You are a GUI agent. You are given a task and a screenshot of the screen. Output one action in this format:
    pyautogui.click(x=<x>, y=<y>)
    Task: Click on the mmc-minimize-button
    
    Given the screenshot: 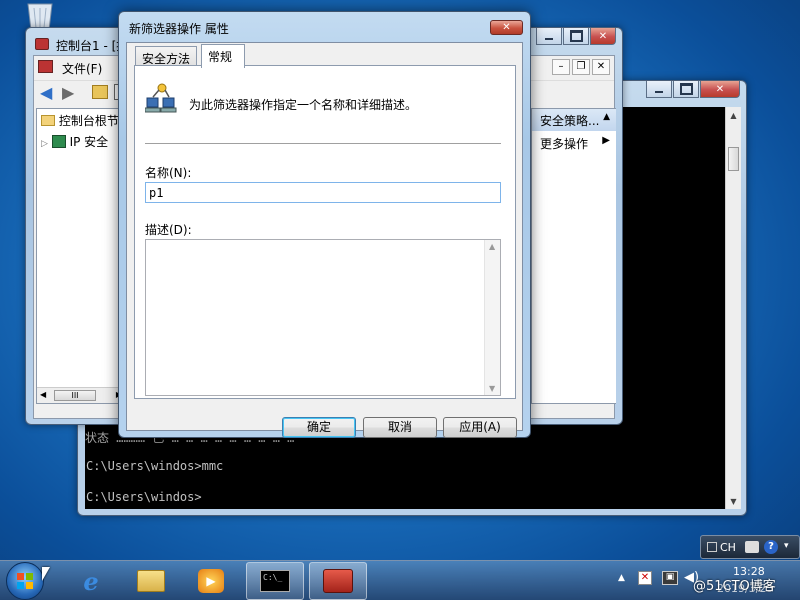 What is the action you would take?
    pyautogui.click(x=549, y=36)
    